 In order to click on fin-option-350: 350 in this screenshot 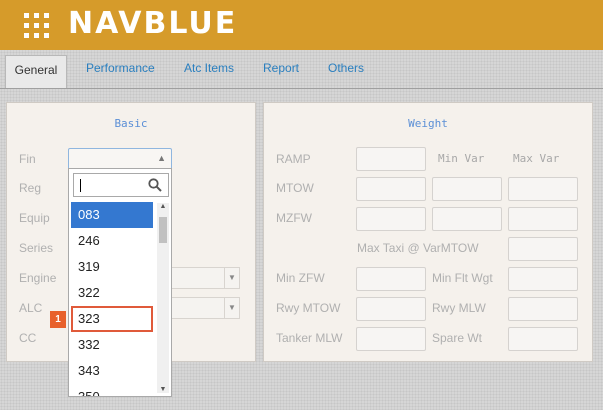, I will do `click(112, 390)`.